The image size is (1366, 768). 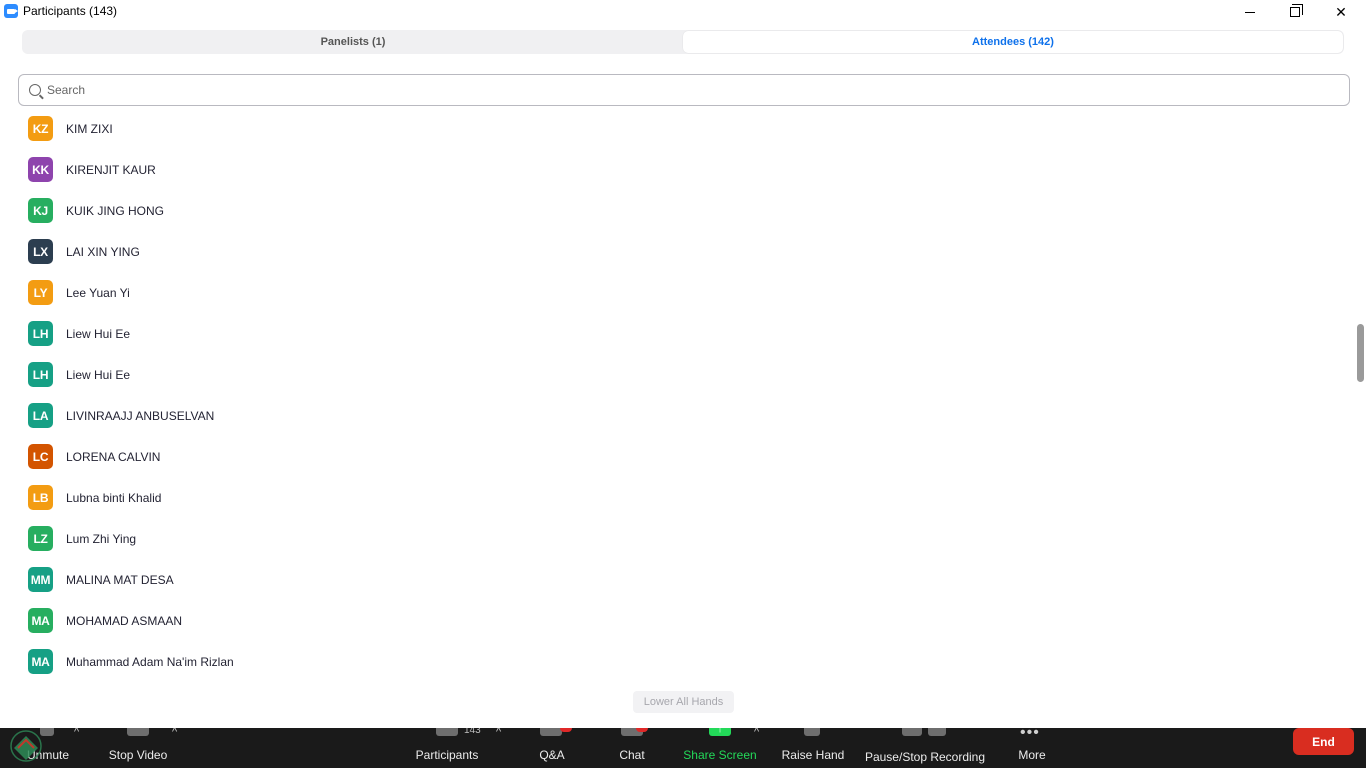 What do you see at coordinates (114, 497) in the screenshot?
I see `attendee-name: Lubna binti Khalid` at bounding box center [114, 497].